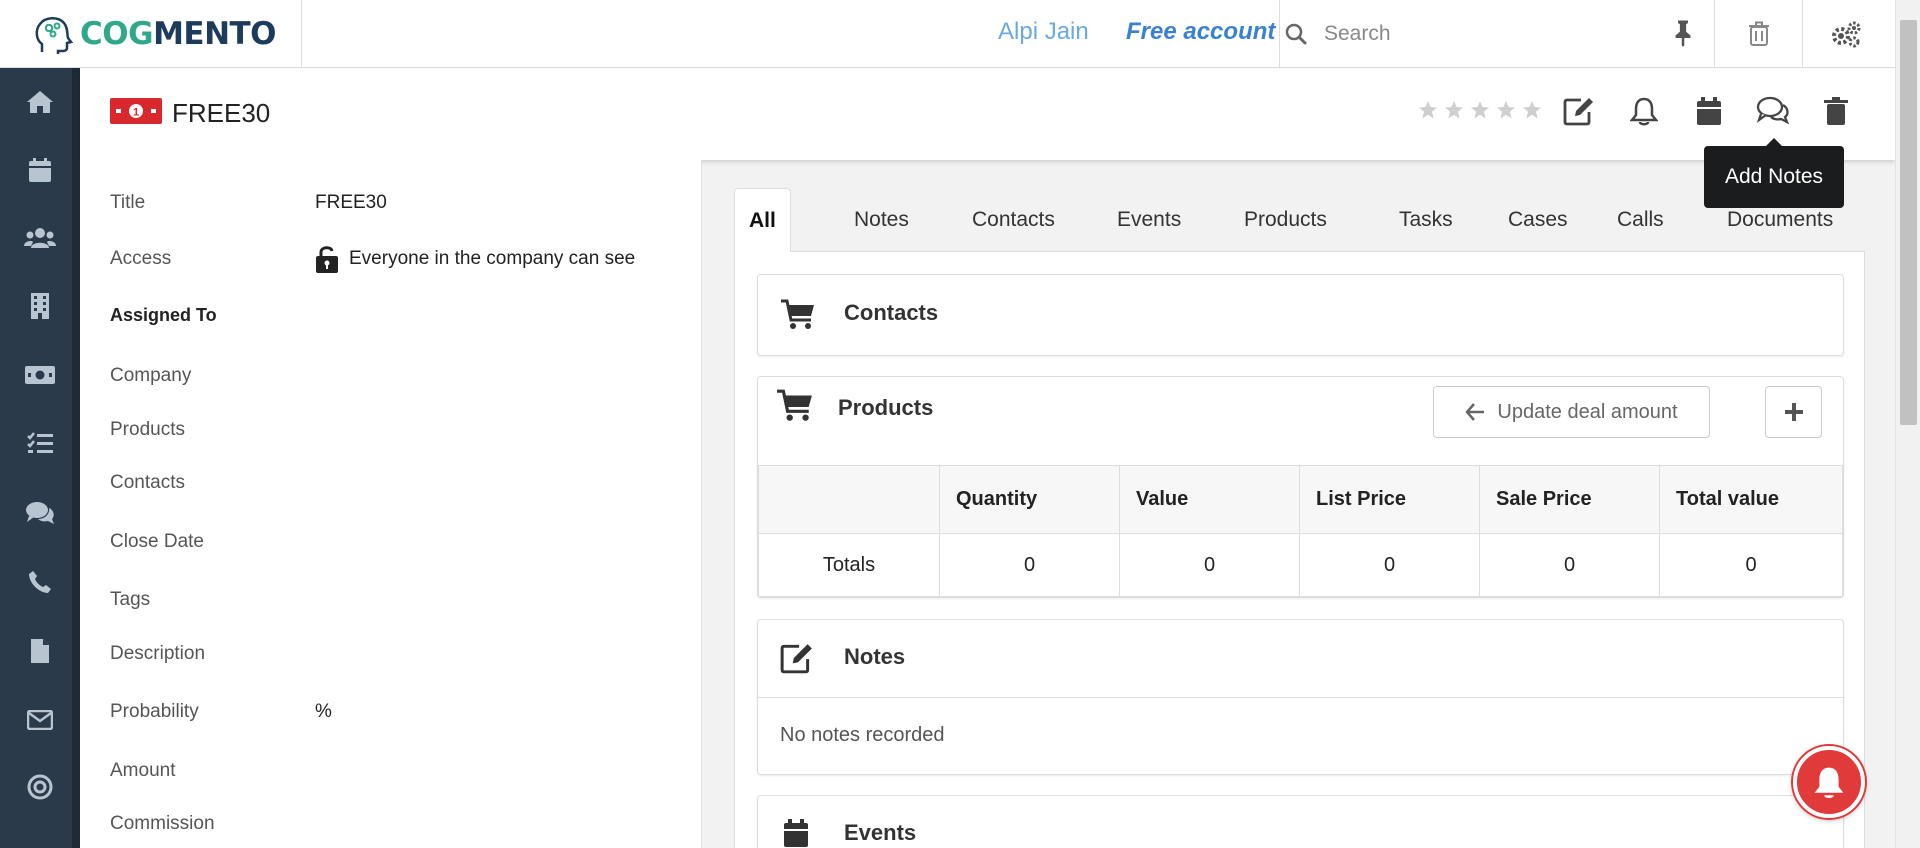 The width and height of the screenshot is (1920, 848). I want to click on update-deal-amount-button: Update deal amount, so click(1571, 412).